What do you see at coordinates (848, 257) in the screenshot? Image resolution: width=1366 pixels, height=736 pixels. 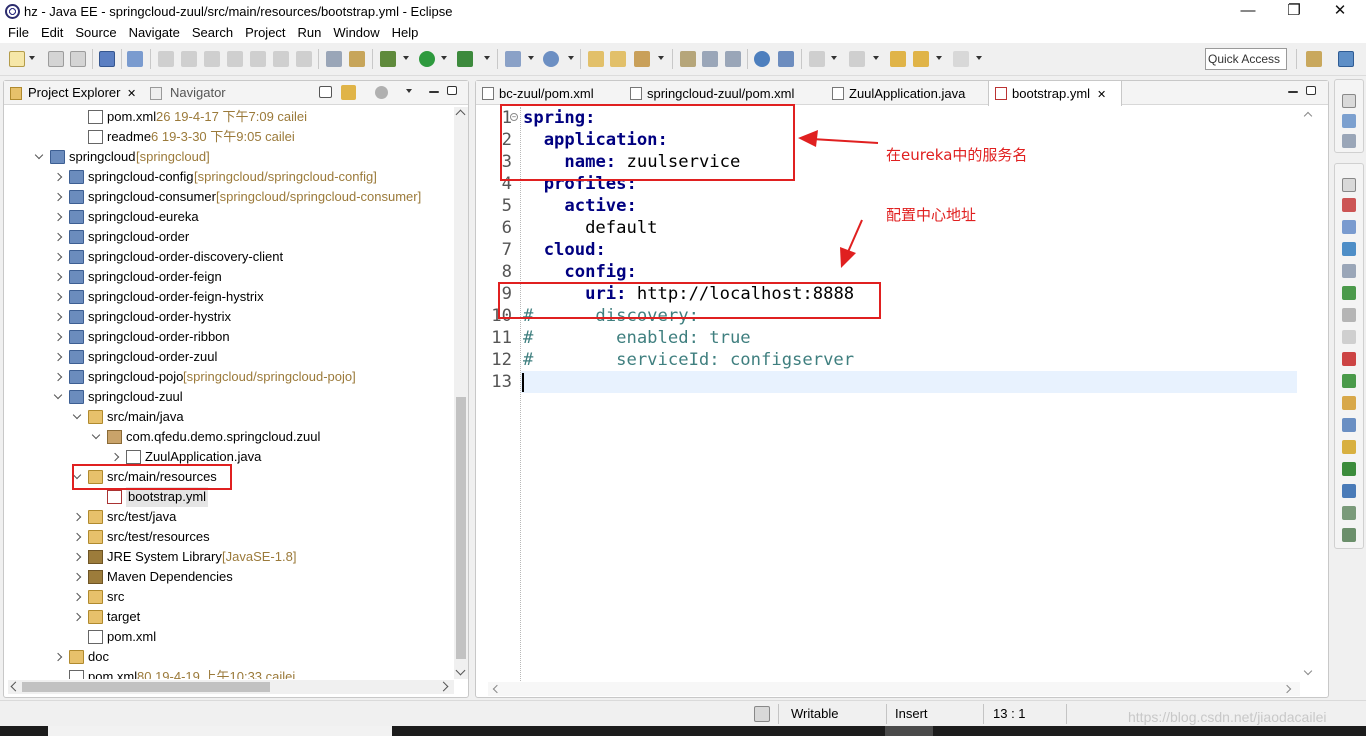 I see `arrow-head-config` at bounding box center [848, 257].